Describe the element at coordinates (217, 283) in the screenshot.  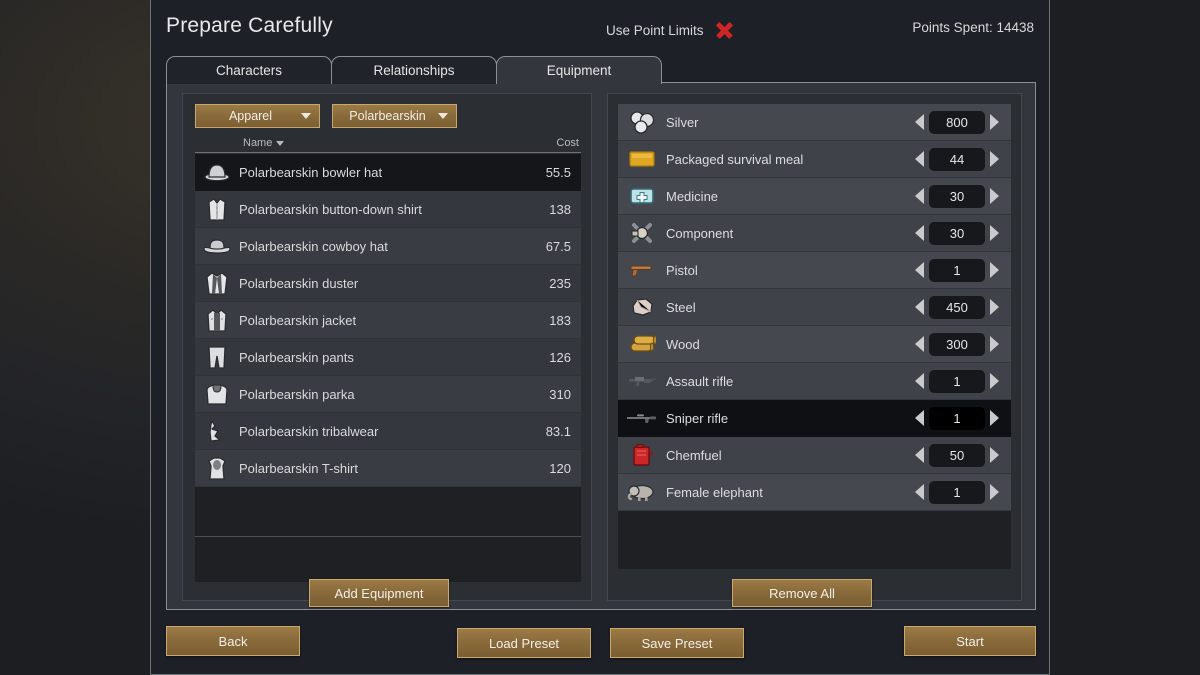
I see `duster-icon` at that location.